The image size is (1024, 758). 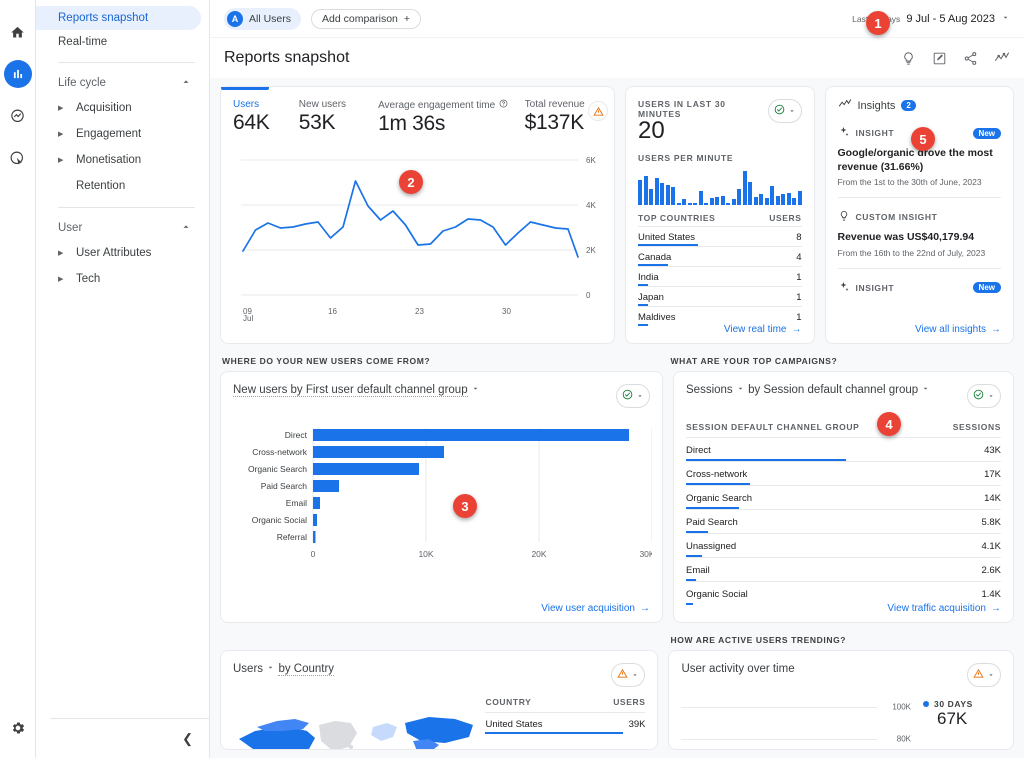 I want to click on sidebar-item-user-attributes: ▶ User Attributes, so click(x=122, y=253).